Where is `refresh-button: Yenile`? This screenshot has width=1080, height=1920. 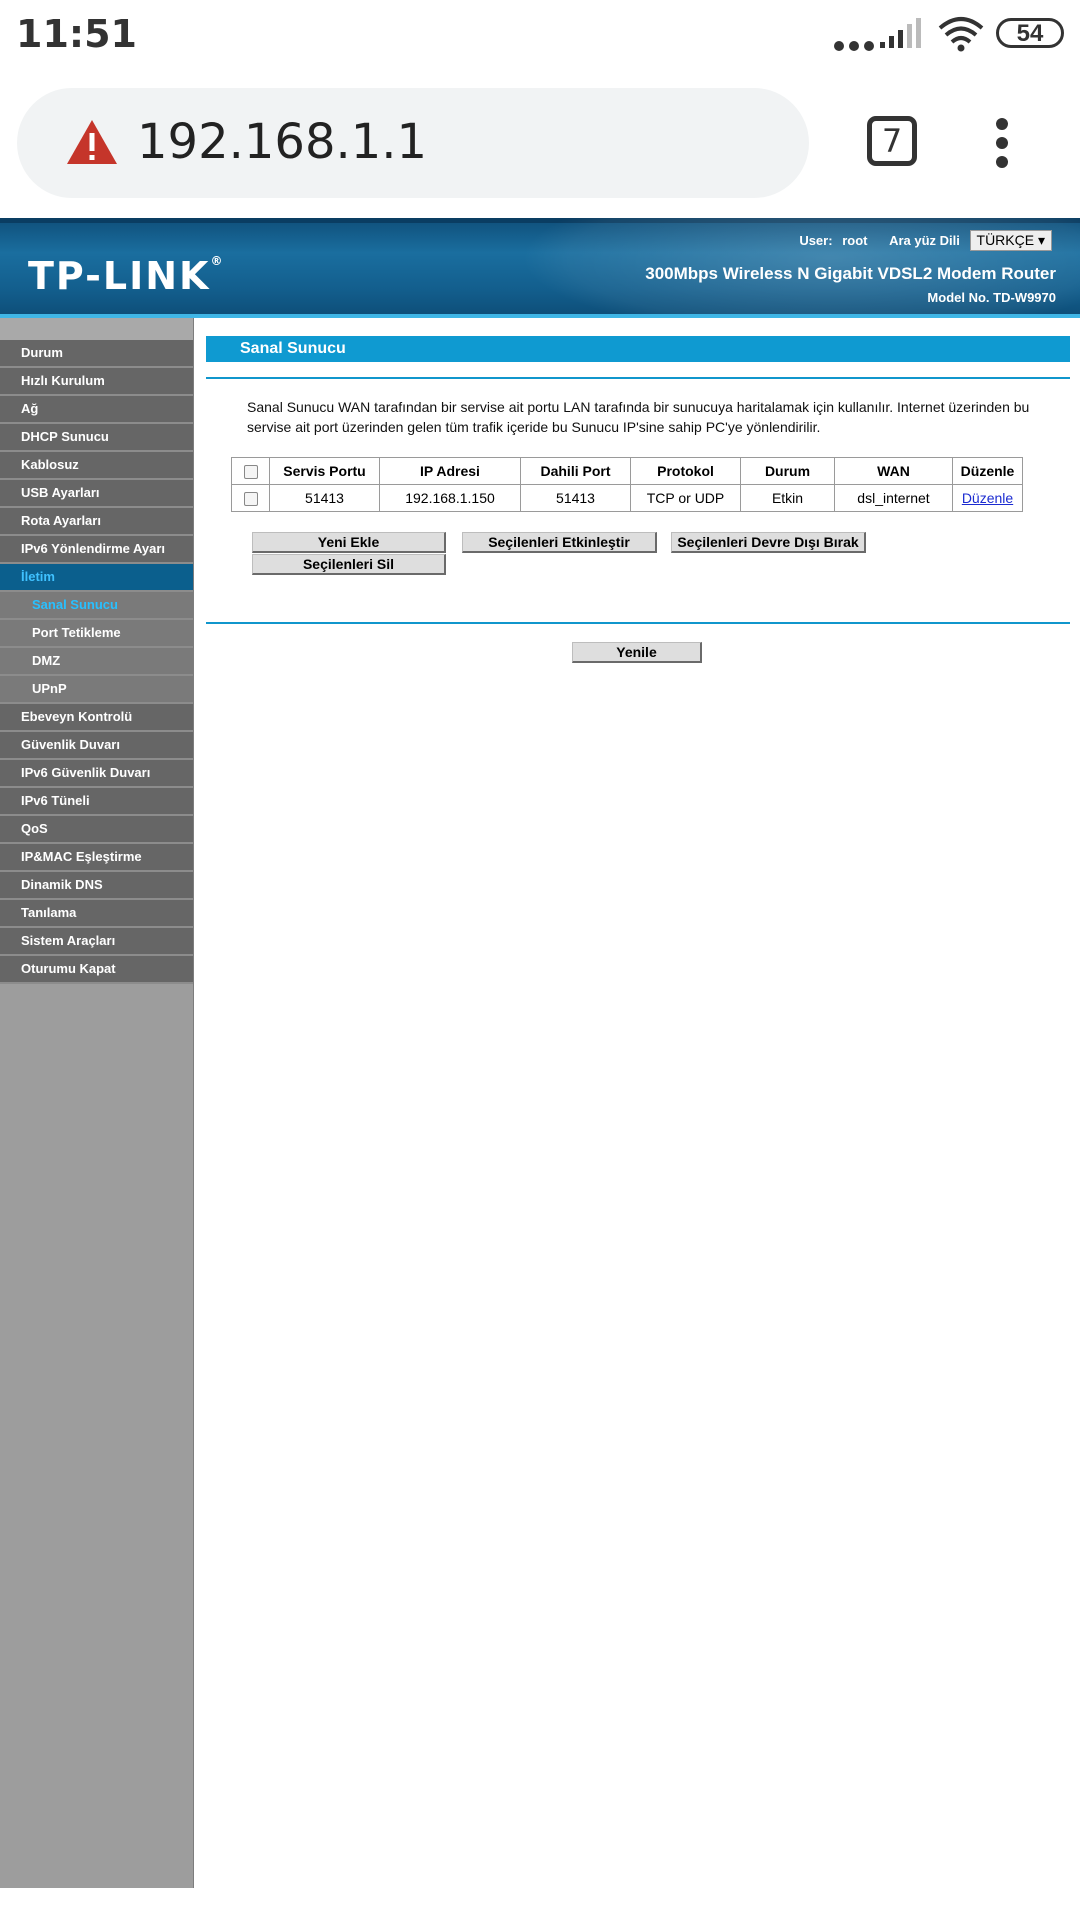 refresh-button: Yenile is located at coordinates (637, 652).